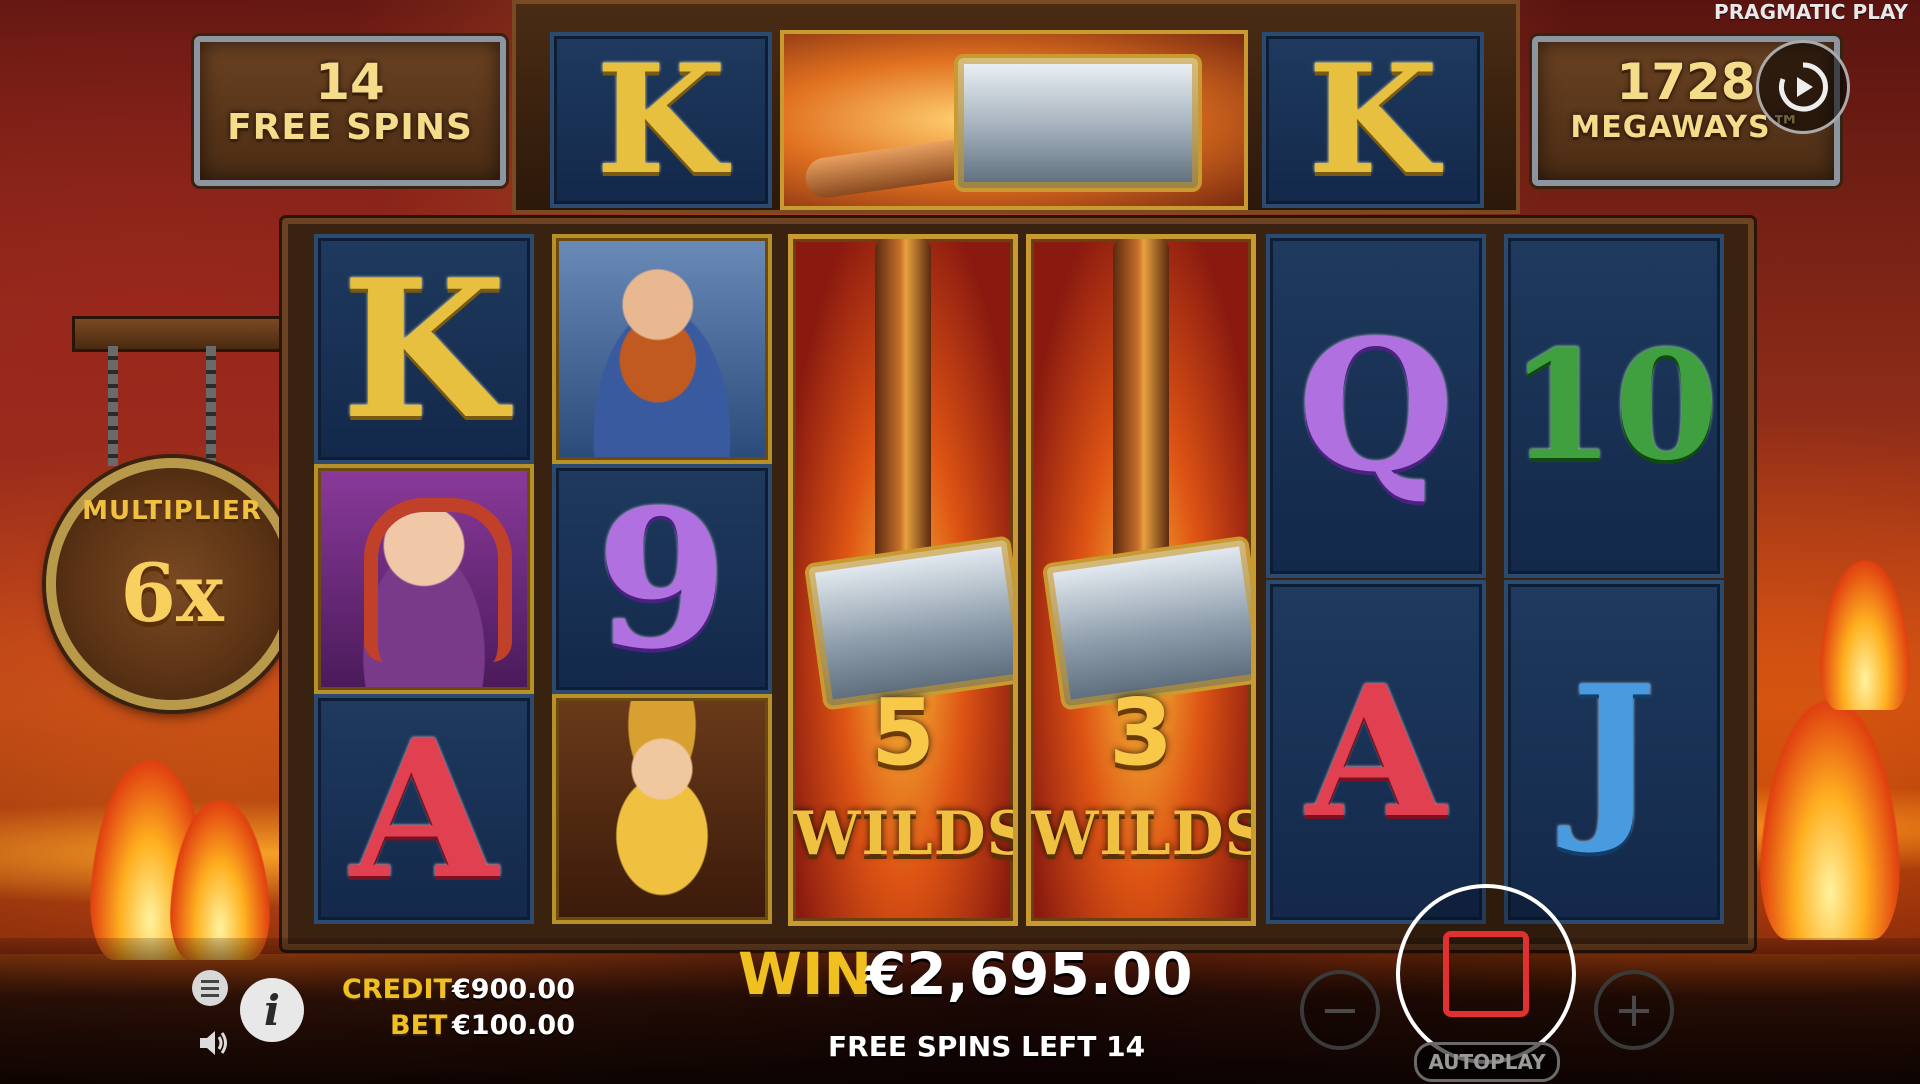 The width and height of the screenshot is (1920, 1084). What do you see at coordinates (180, 334) in the screenshot?
I see `multiplier-sign-beam` at bounding box center [180, 334].